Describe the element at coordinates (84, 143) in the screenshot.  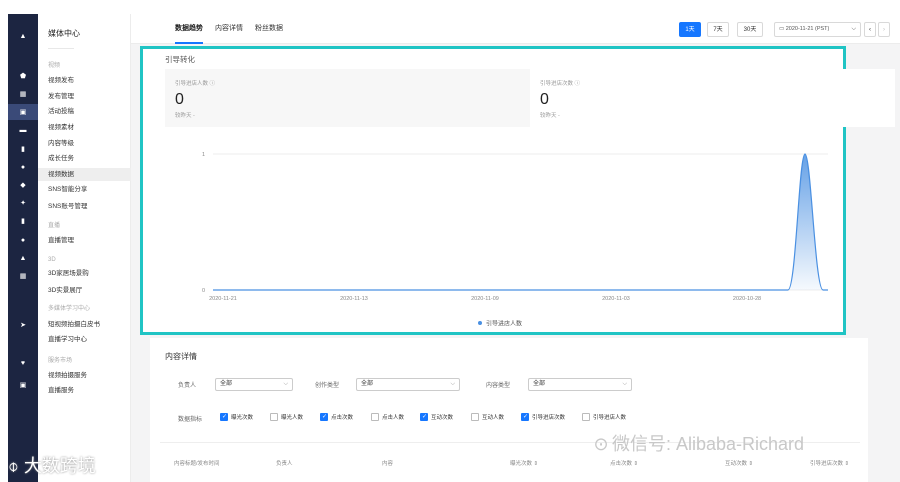
I see `menu-item: 内容等级` at that location.